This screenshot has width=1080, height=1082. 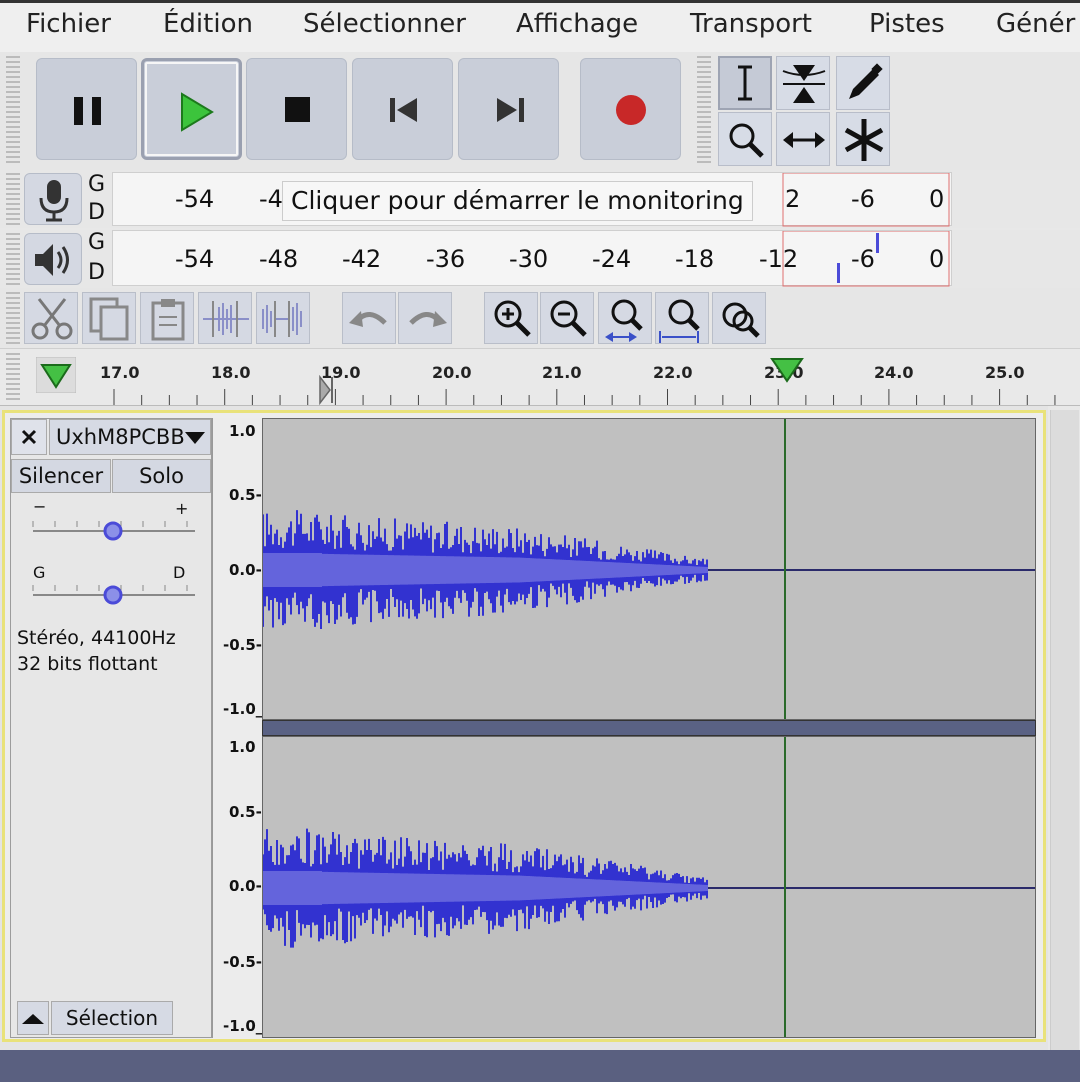 What do you see at coordinates (1035, 24) in the screenshot?
I see `menu-generate: Génér` at bounding box center [1035, 24].